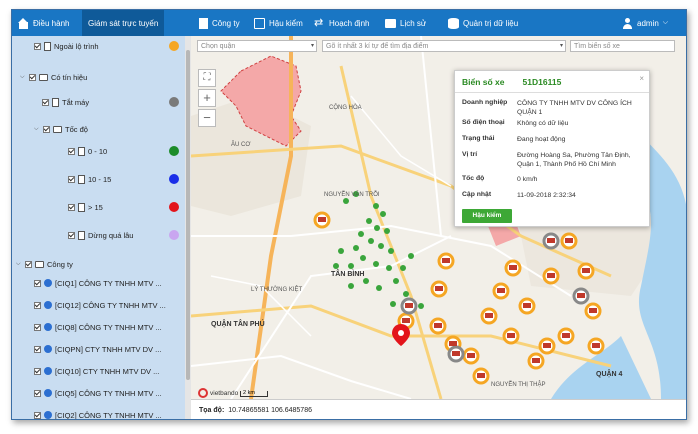 This screenshot has width=698, height=434. What do you see at coordinates (66, 46) in the screenshot?
I see `tree-item-route: Ngoài lộ trình` at bounding box center [66, 46].